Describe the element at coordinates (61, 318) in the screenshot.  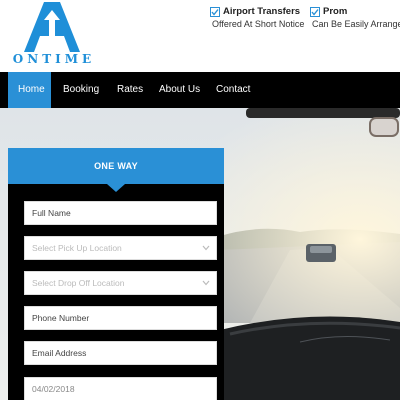
I see `phone-number-placeholder: Phone Number` at that location.